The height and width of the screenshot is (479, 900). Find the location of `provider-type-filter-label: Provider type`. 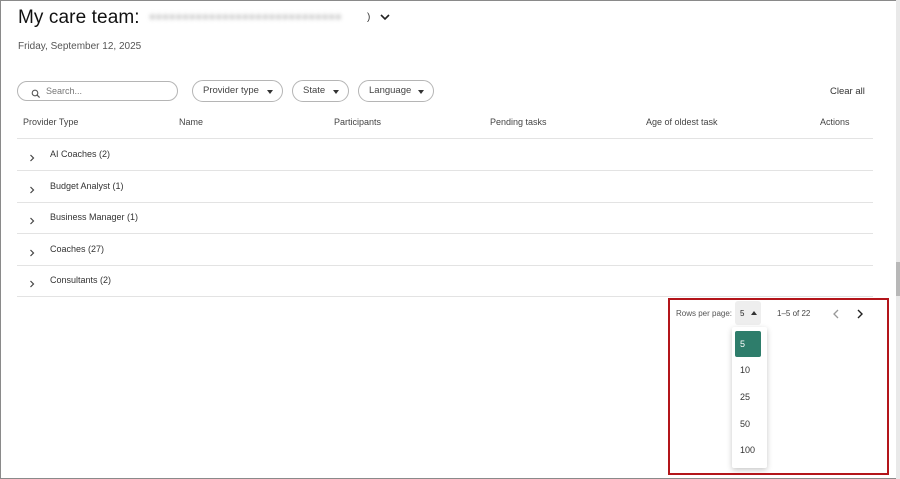

provider-type-filter-label: Provider type is located at coordinates (231, 90).